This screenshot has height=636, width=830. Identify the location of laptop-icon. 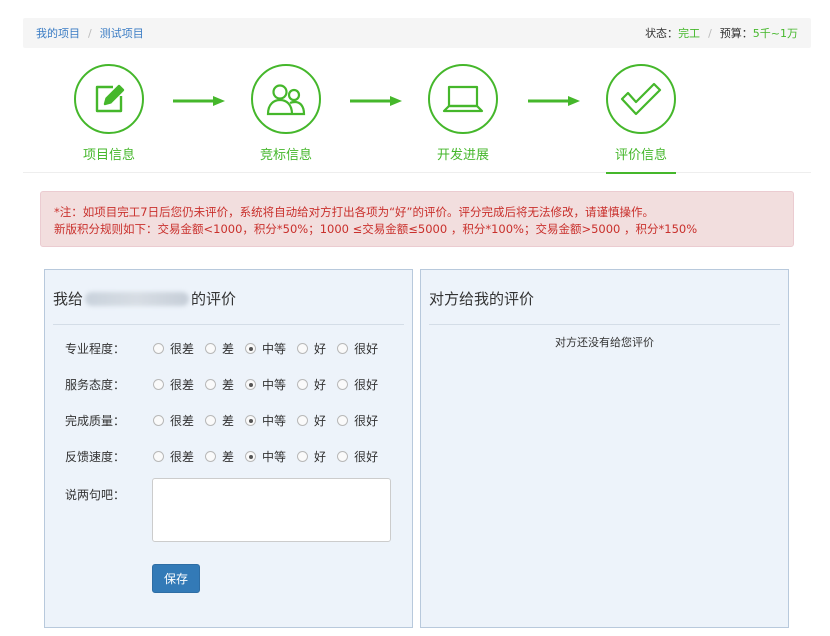
(463, 99).